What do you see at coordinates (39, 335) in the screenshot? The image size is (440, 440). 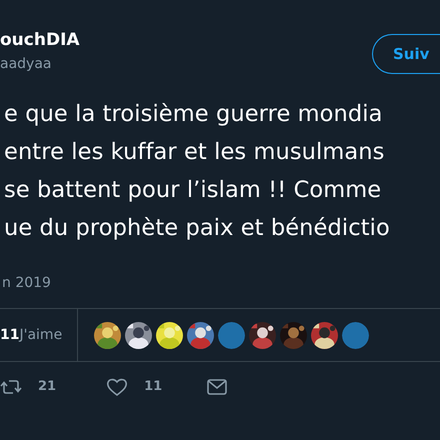 I see `like-count: 11J'aime` at bounding box center [39, 335].